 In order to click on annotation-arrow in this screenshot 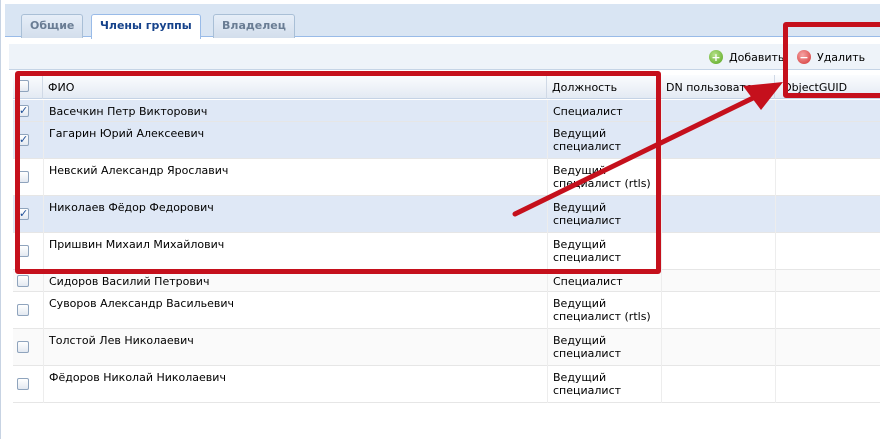, I will do `click(647, 149)`.